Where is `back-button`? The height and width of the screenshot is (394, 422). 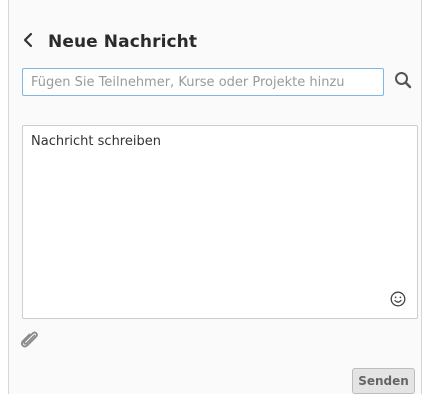 back-button is located at coordinates (33, 42).